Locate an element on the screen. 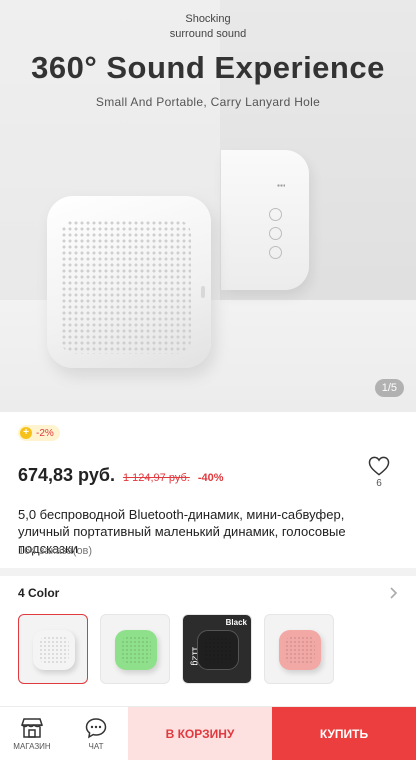 This screenshot has width=416, height=760. price-row: 674,83 руб. 1 124,97 руб. -40% is located at coordinates (121, 475).